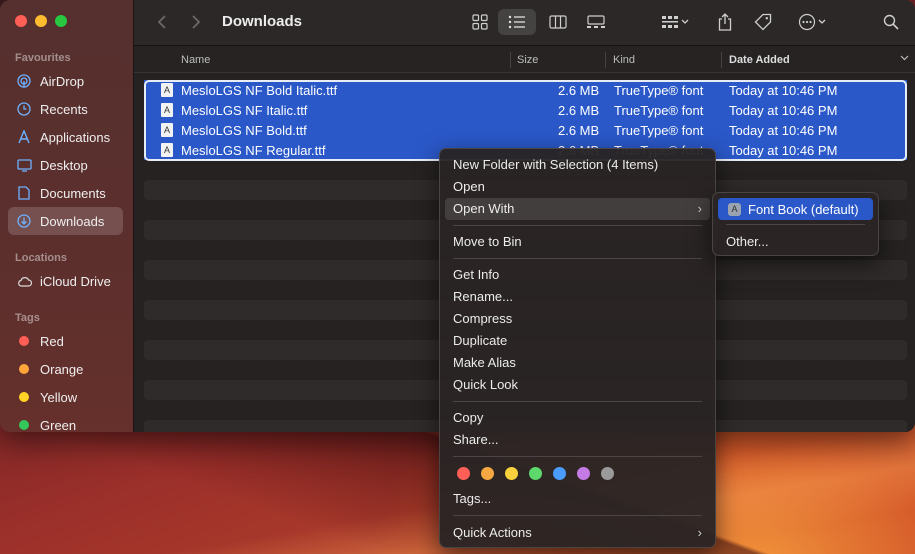 The height and width of the screenshot is (554, 915). I want to click on search-button, so click(891, 22).